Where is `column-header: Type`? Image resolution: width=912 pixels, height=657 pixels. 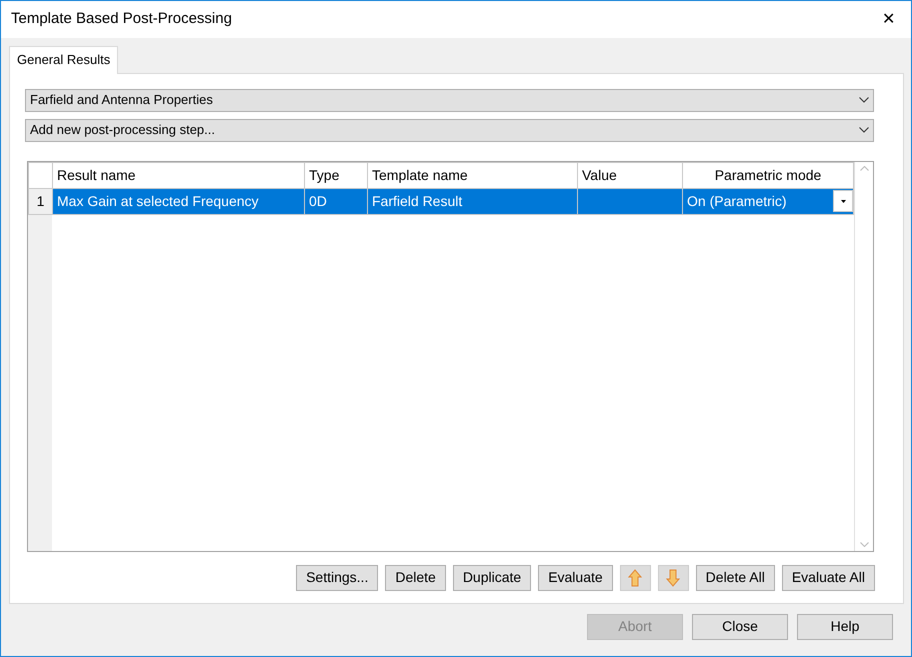
column-header: Type is located at coordinates (336, 175).